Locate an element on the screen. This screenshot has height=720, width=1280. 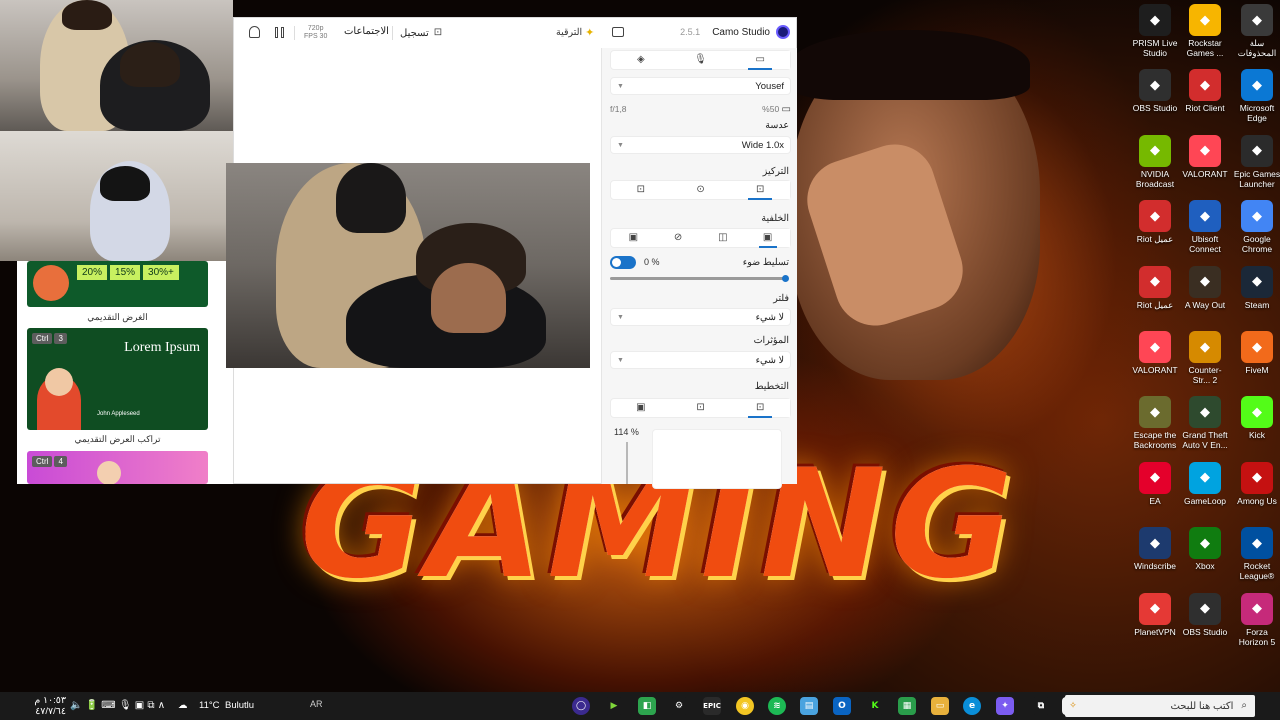
kick-icon: ◆ is located at coordinates (1257, 412).